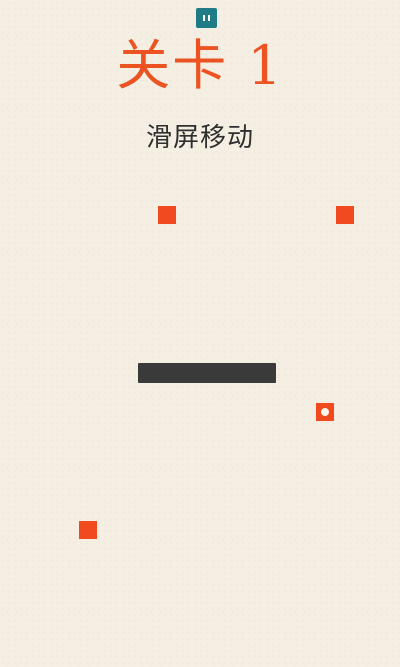  Describe the element at coordinates (207, 373) in the screenshot. I see `paddle` at that location.